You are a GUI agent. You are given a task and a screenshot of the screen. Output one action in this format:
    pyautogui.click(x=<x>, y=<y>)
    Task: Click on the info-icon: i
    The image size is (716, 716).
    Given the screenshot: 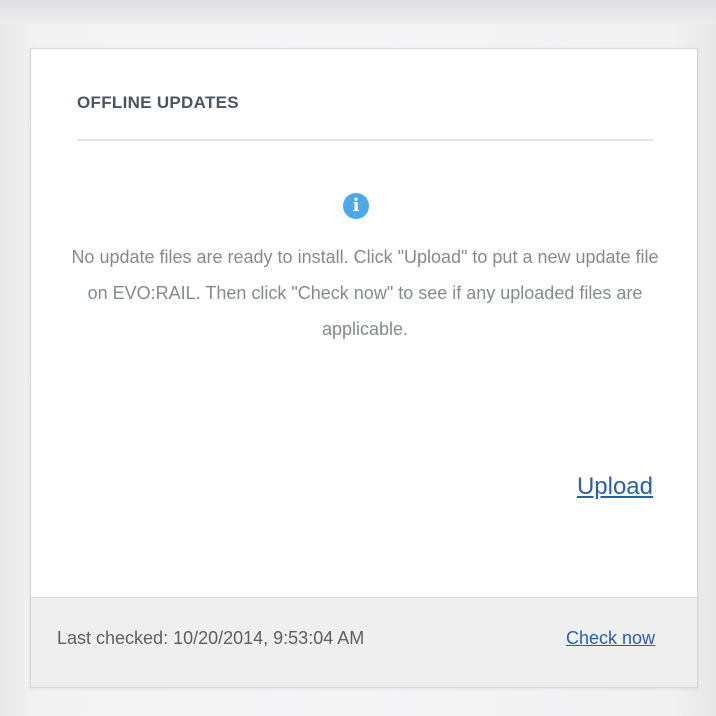 What is the action you would take?
    pyautogui.click(x=356, y=206)
    